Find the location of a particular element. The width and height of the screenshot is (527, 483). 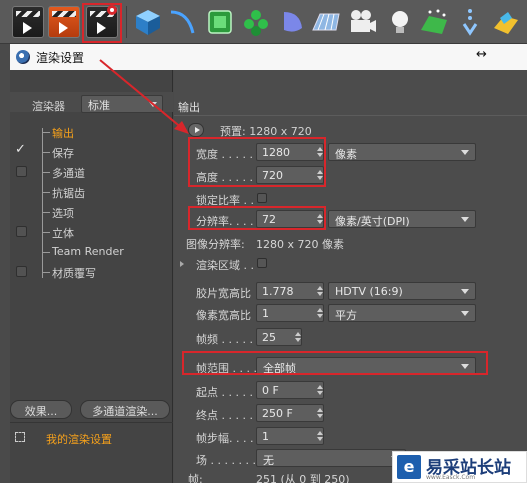

pixel-aspect-preset: 平方 is located at coordinates (346, 315).